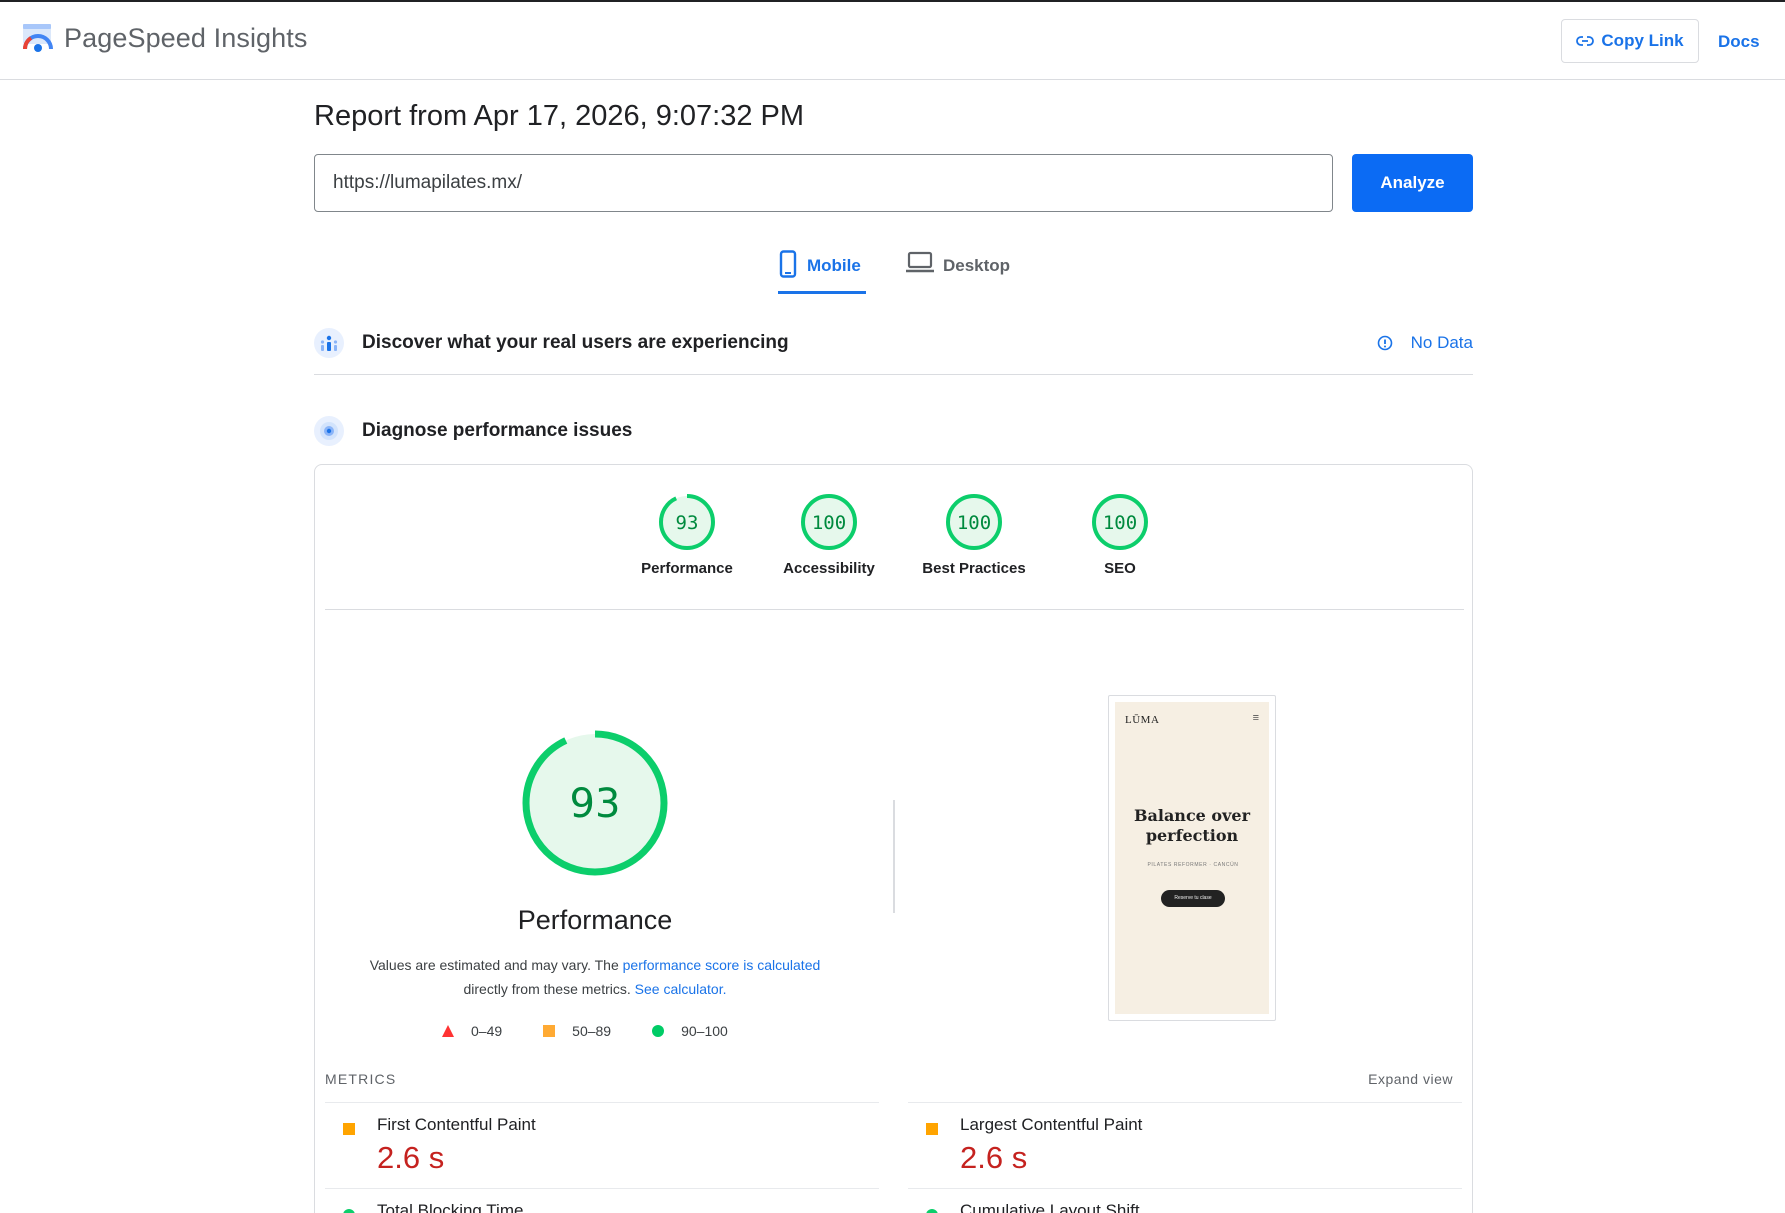  I want to click on expand-view-toggle: Expand view, so click(1410, 1079).